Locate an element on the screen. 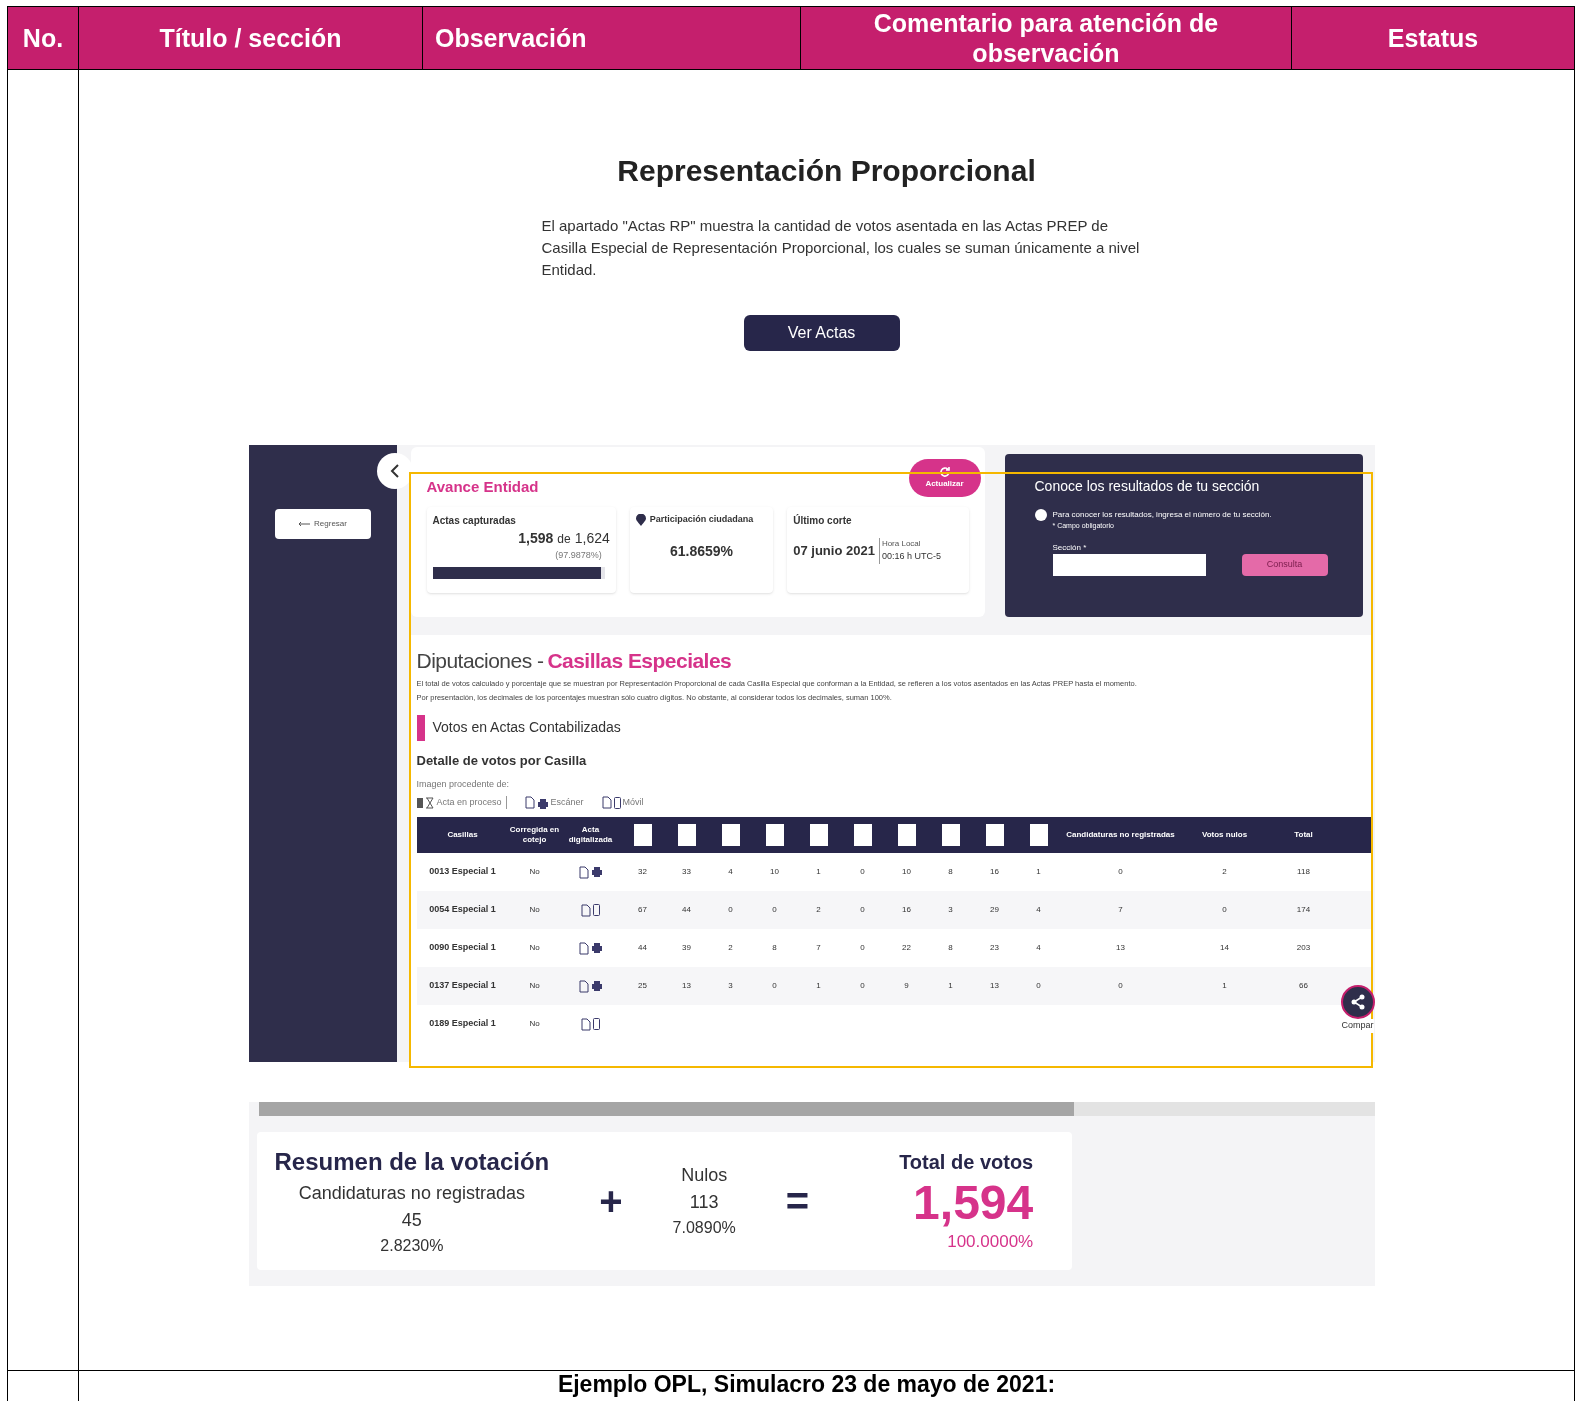 This screenshot has height=1401, width=1578. table-cell: 39 is located at coordinates (686, 948).